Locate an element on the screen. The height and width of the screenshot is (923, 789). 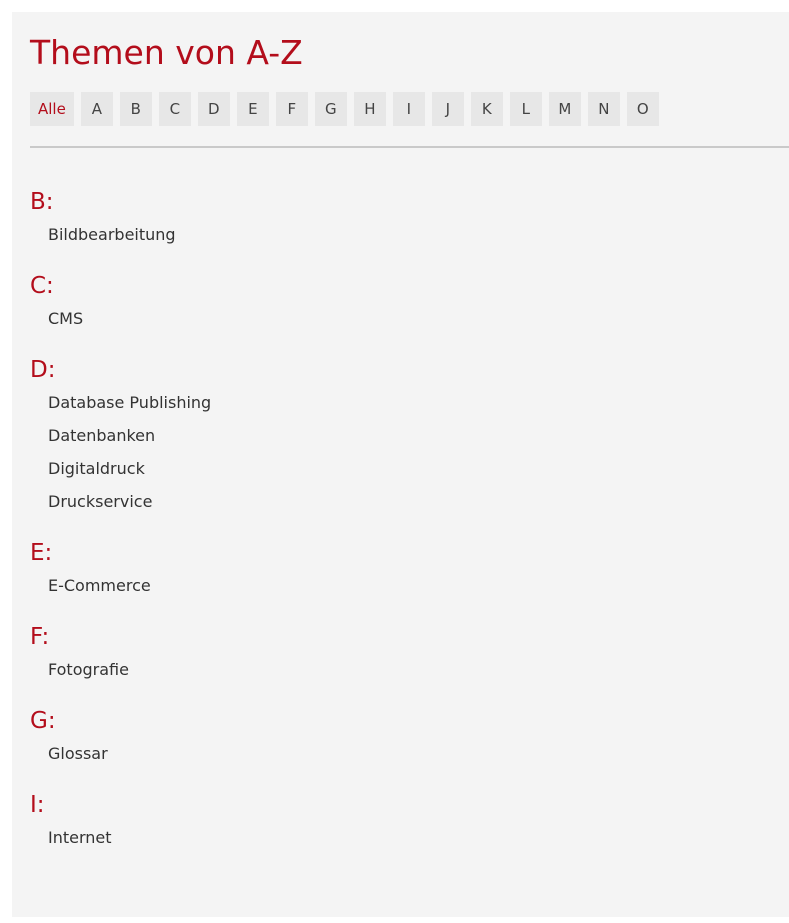
topic-link: CMS is located at coordinates (409, 318).